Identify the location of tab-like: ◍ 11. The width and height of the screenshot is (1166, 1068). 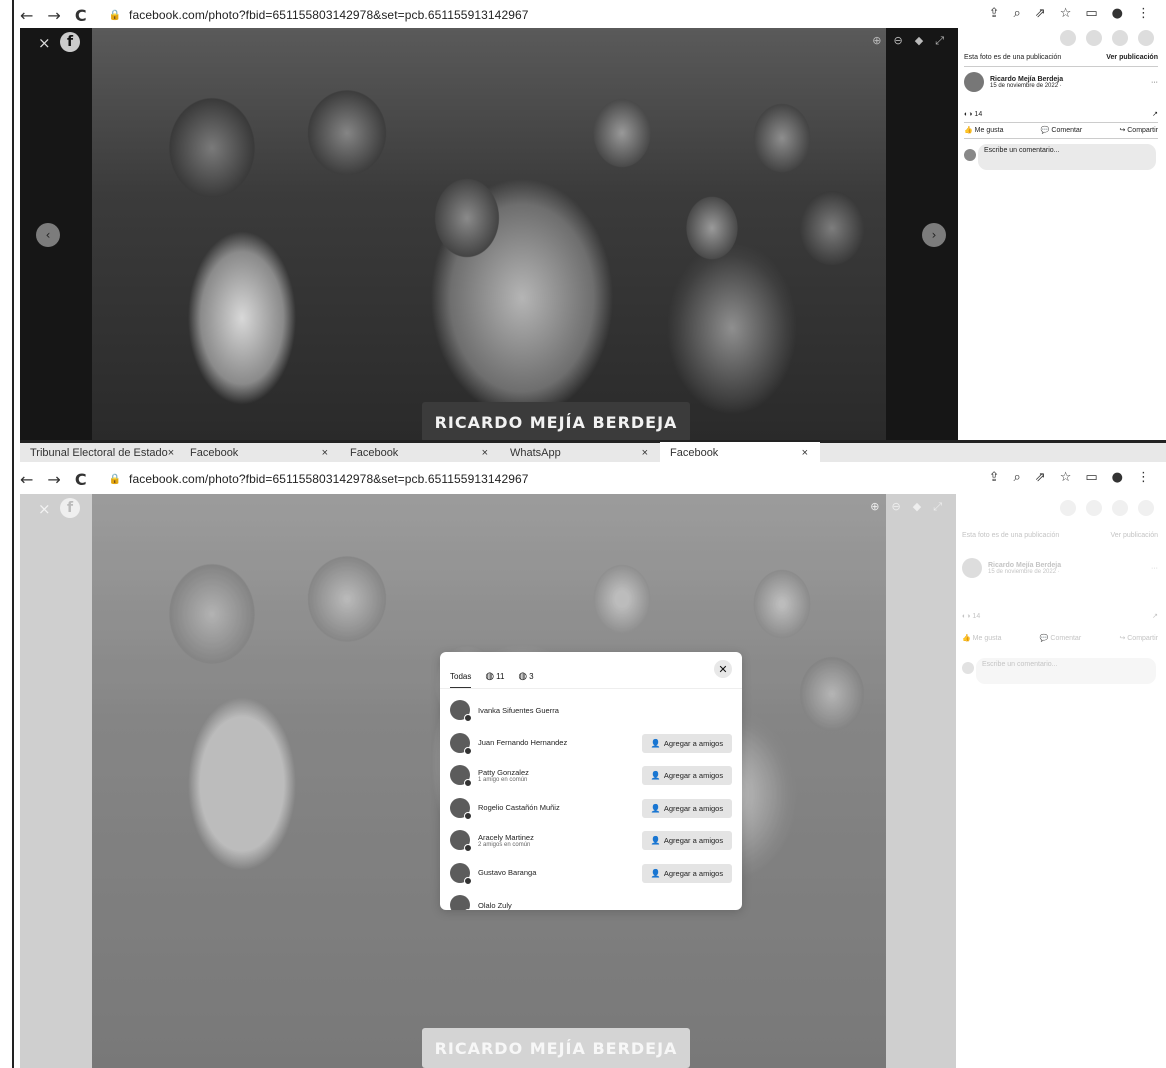
(494, 676).